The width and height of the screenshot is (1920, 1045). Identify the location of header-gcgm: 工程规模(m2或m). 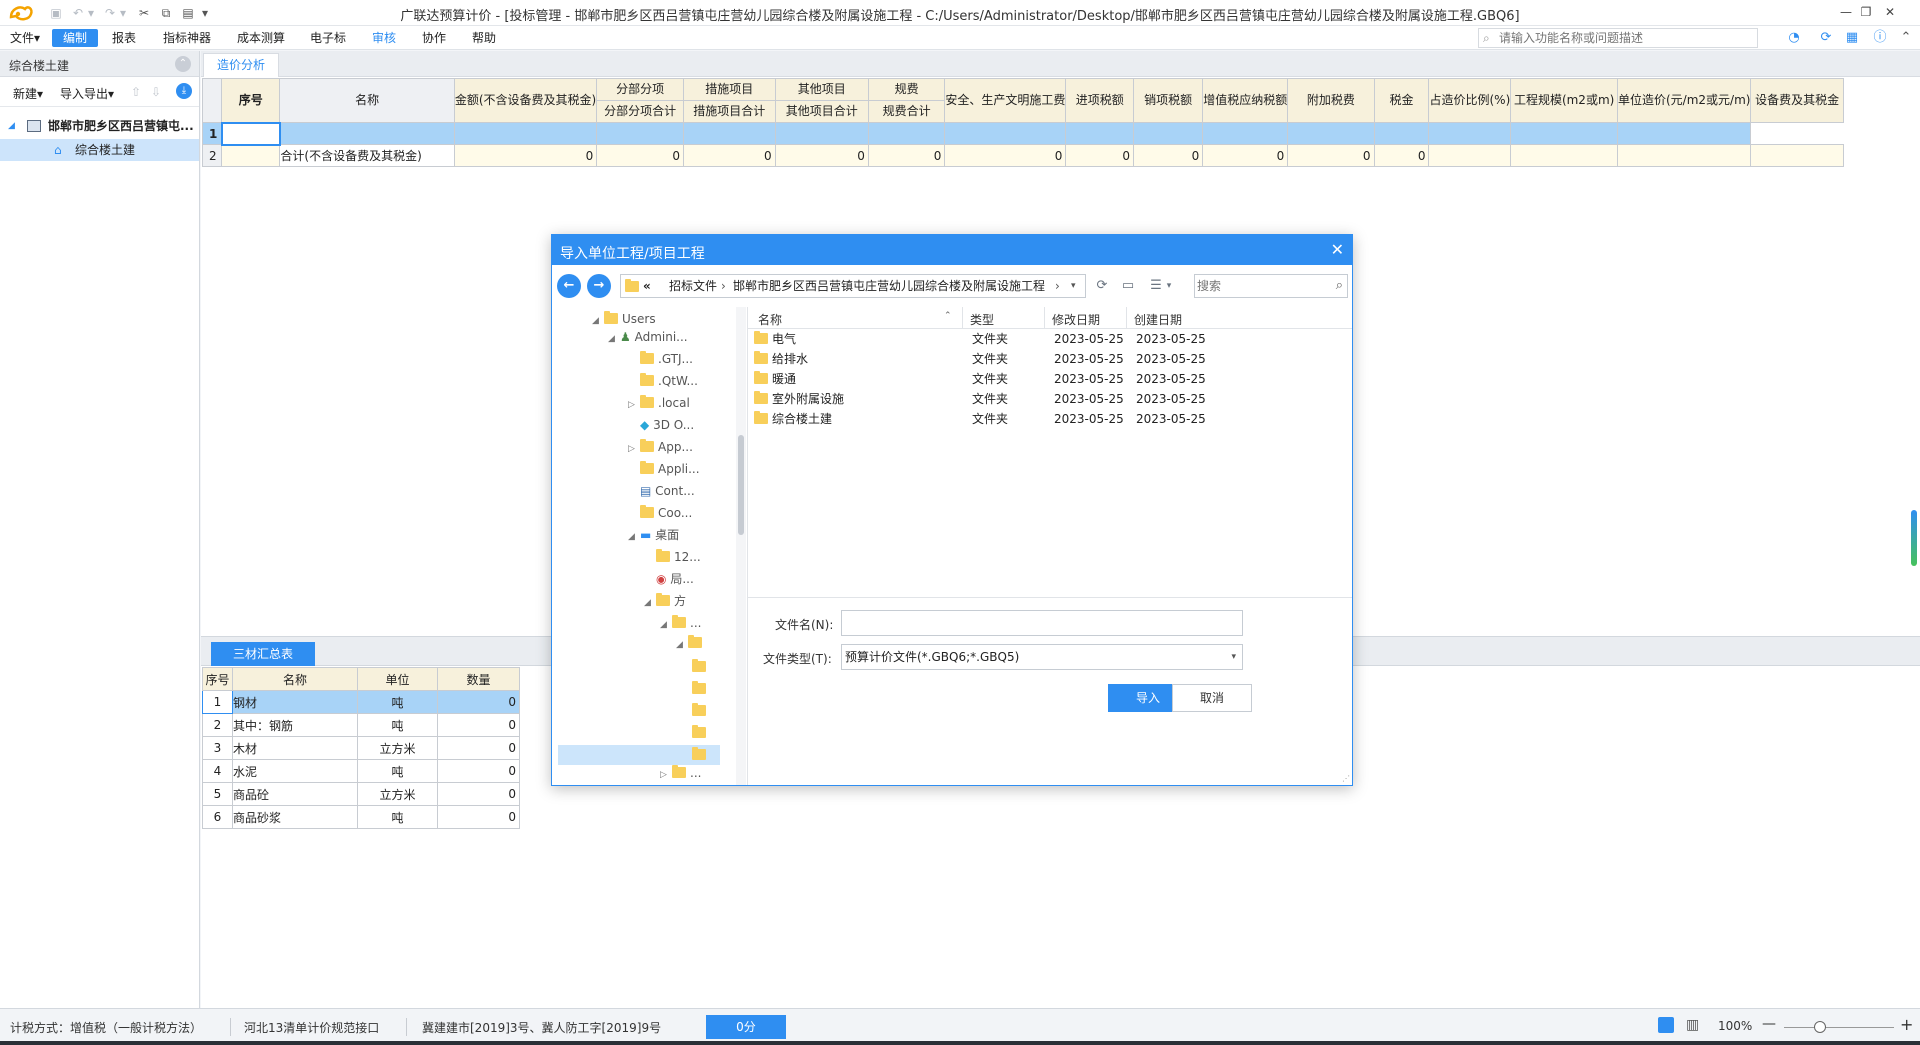
(1564, 100).